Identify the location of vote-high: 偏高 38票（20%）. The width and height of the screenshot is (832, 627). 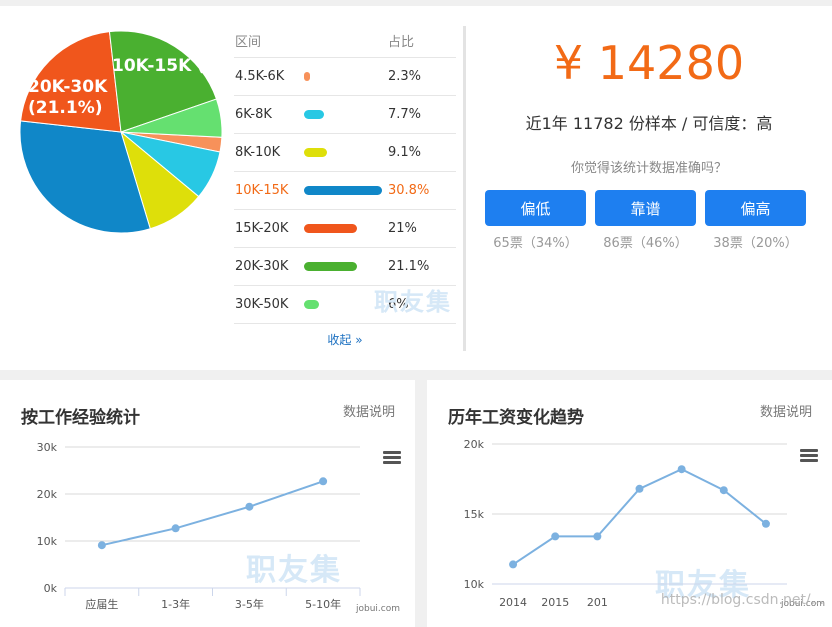
(755, 220).